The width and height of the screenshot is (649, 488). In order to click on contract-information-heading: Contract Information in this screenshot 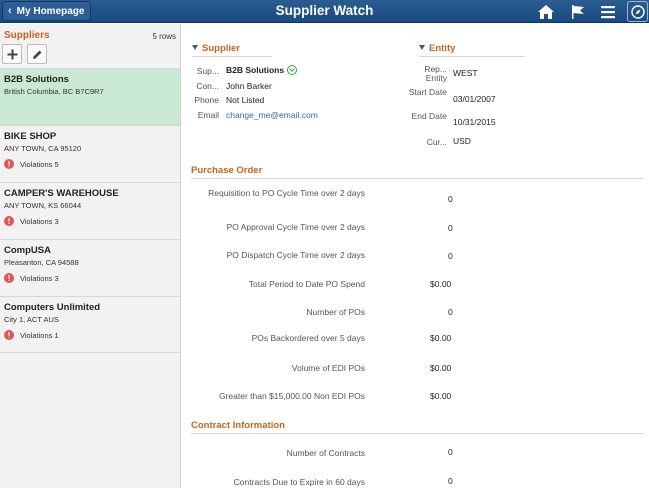, I will do `click(238, 425)`.